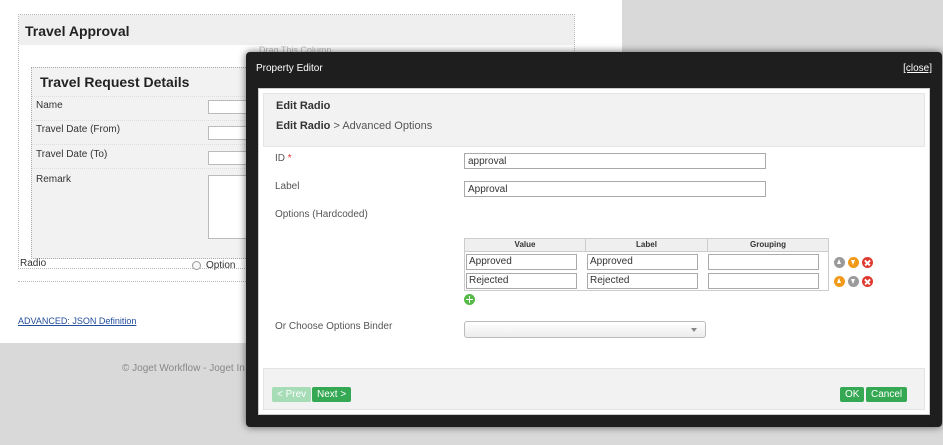 The height and width of the screenshot is (445, 943). Describe the element at coordinates (33, 263) in the screenshot. I see `radio-label: Radio` at that location.